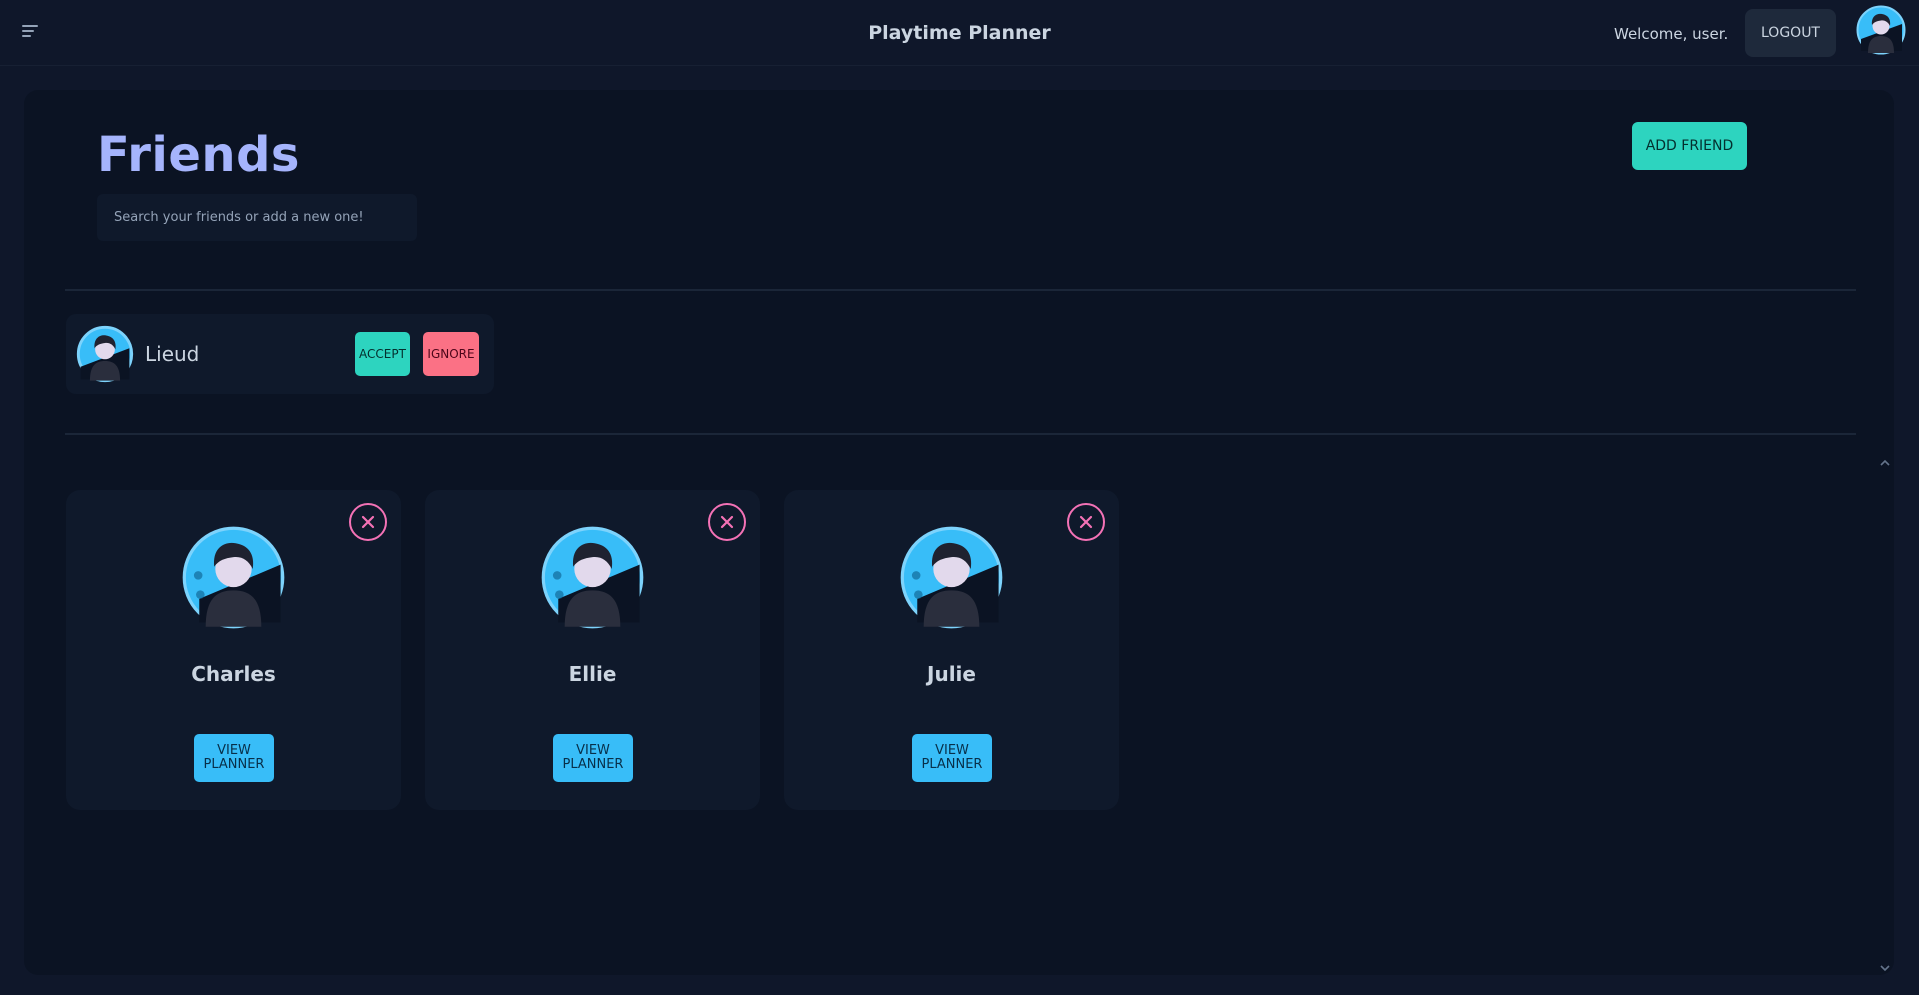 The image size is (1919, 995). I want to click on request-name: Lieud, so click(172, 354).